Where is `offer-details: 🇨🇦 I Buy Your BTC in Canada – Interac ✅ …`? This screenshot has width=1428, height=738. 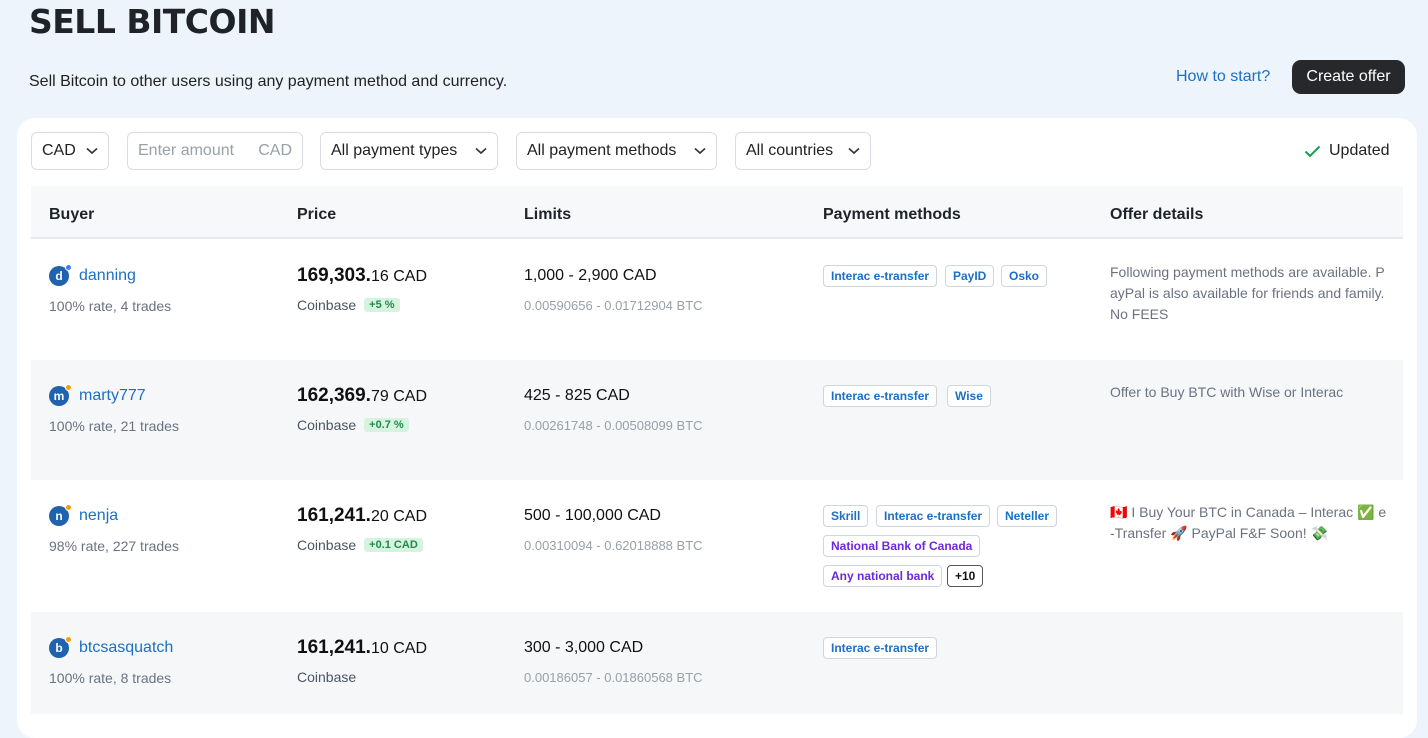 offer-details: 🇨🇦 I Buy Your BTC in Canada – Interac ✅ … is located at coordinates (1248, 522).